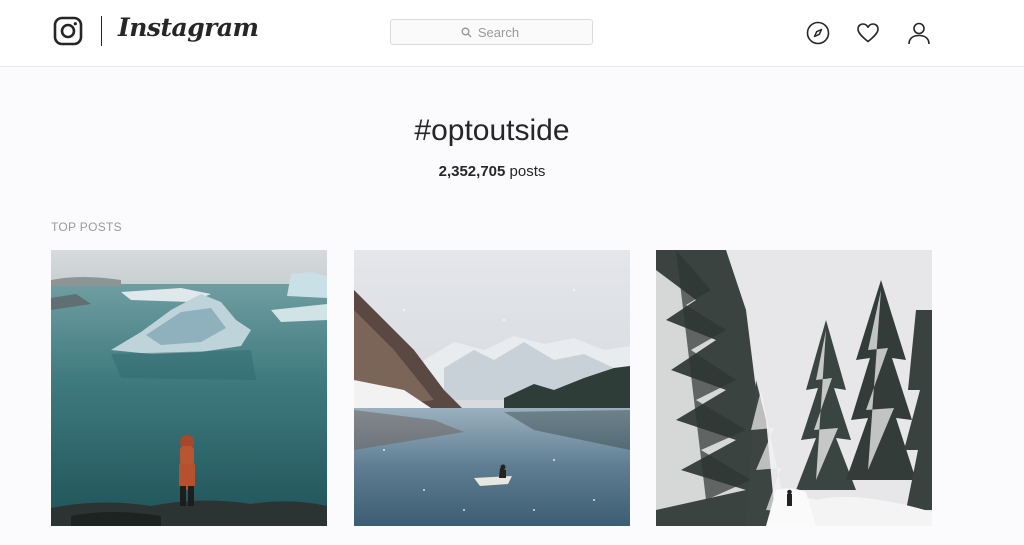 The image size is (1024, 545). I want to click on instagram-glyph-icon, so click(68, 31).